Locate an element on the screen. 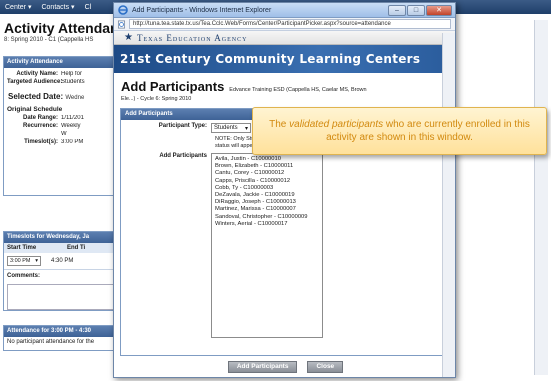 The width and height of the screenshot is (551, 381). attendance-for-header: Attendance for 3:00 PM - 4:30 is located at coordinates (63, 331).